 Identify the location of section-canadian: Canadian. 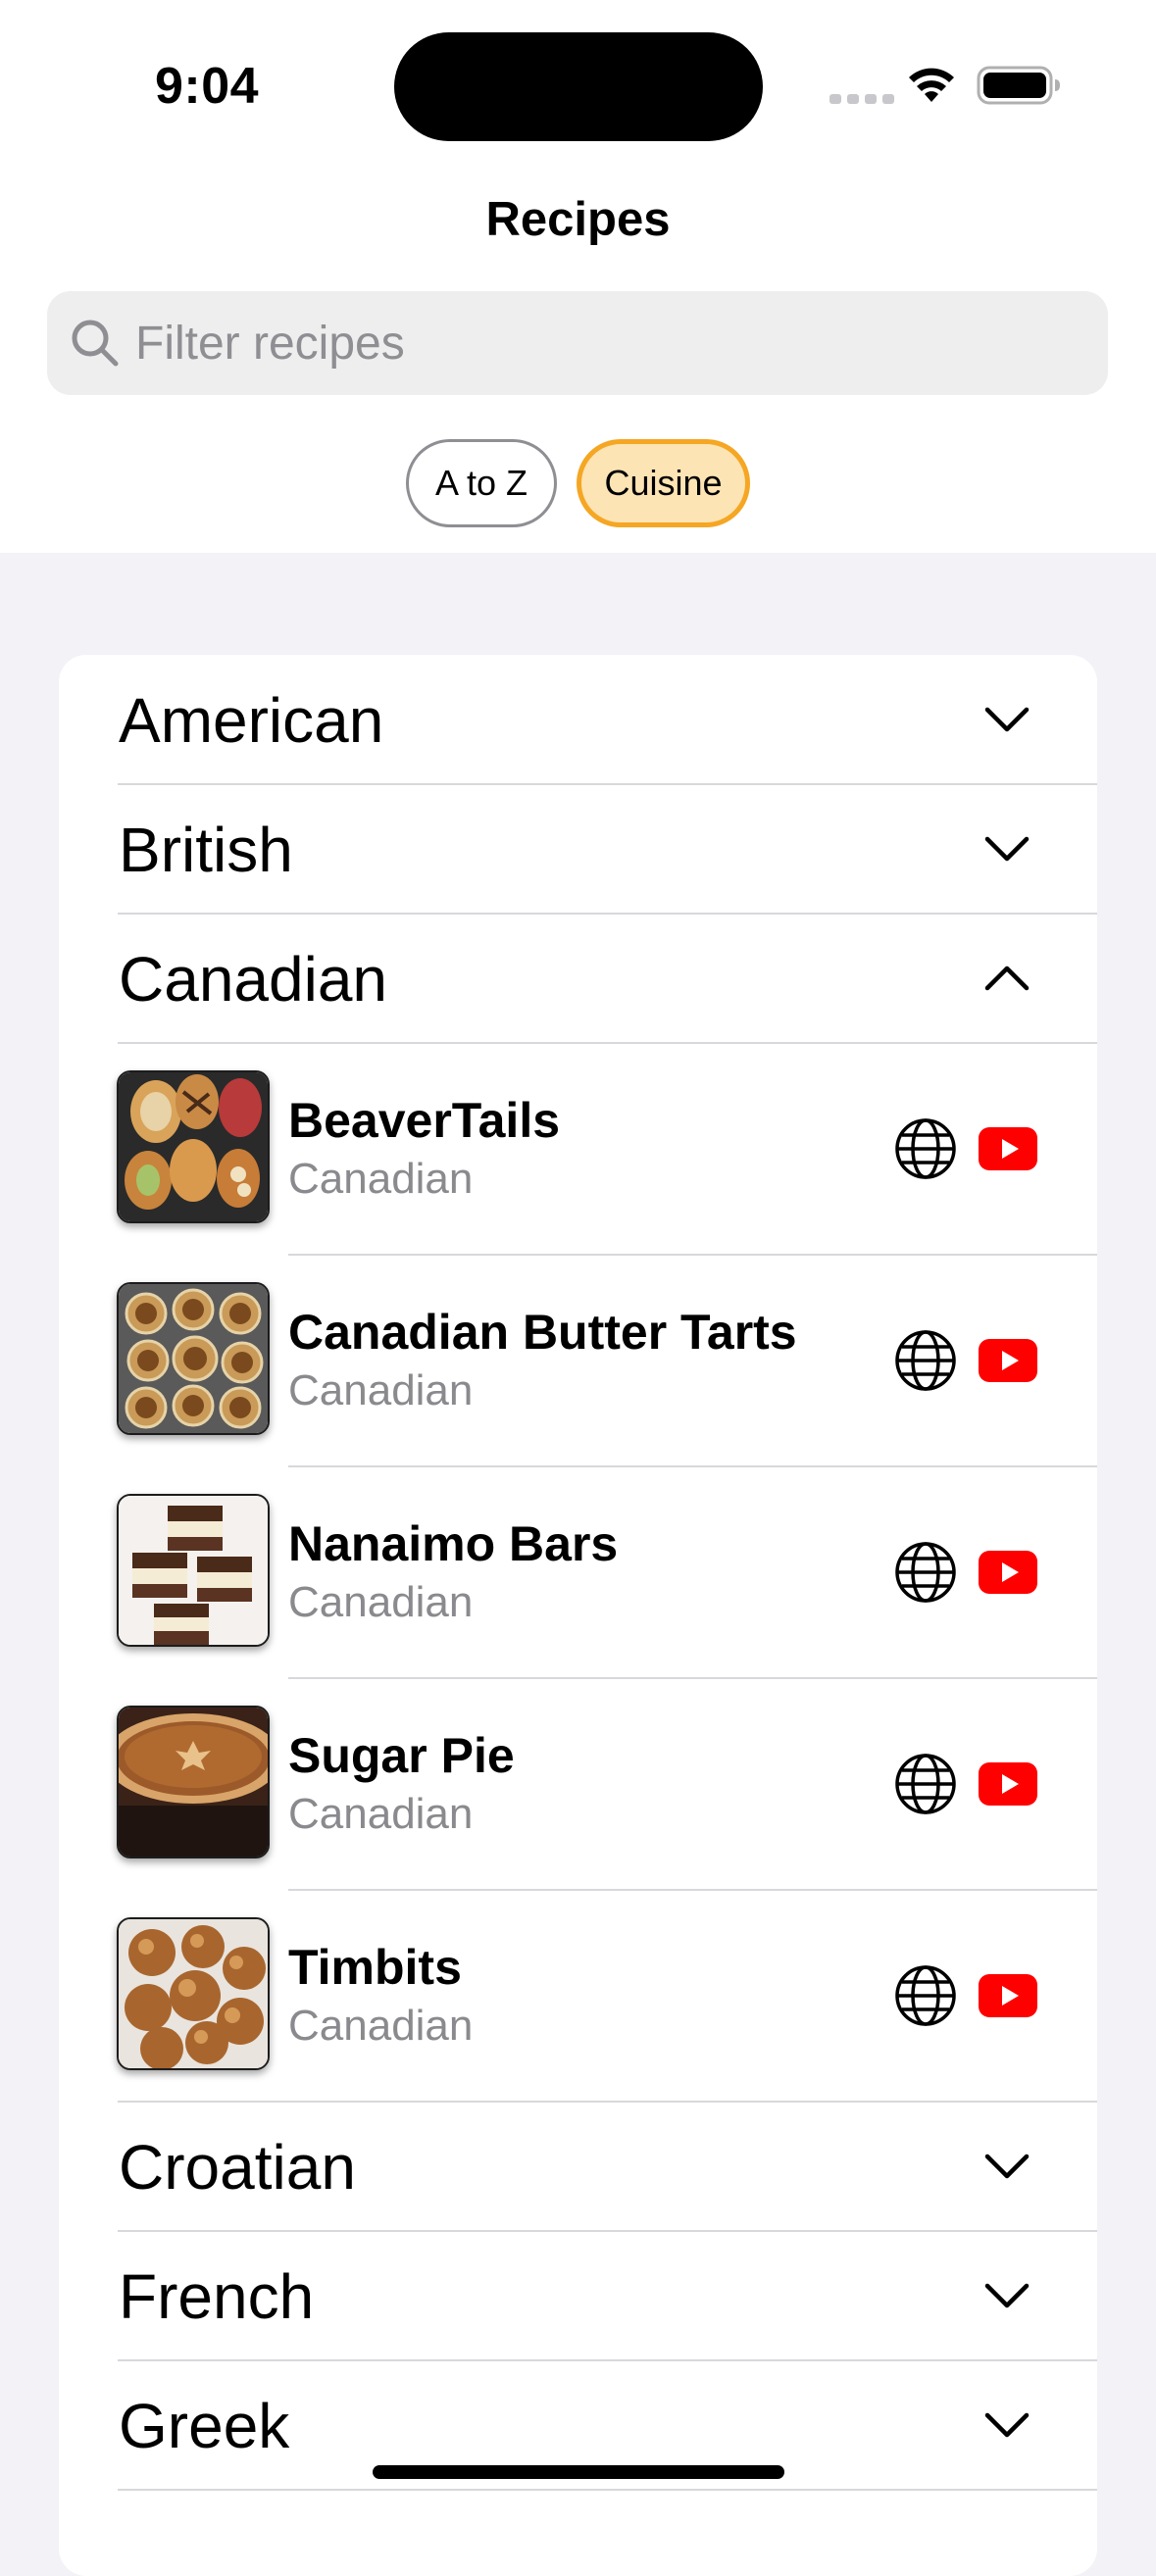
(578, 978).